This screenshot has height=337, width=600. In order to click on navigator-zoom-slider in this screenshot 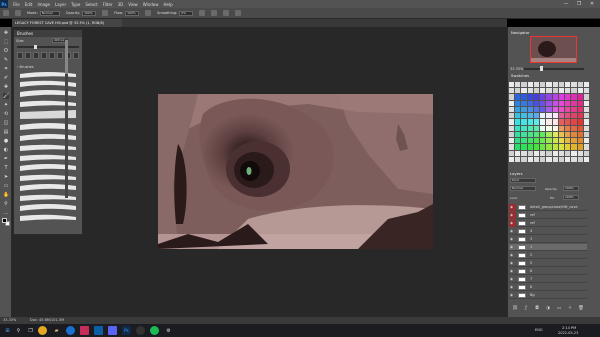, I will do `click(554, 69)`.